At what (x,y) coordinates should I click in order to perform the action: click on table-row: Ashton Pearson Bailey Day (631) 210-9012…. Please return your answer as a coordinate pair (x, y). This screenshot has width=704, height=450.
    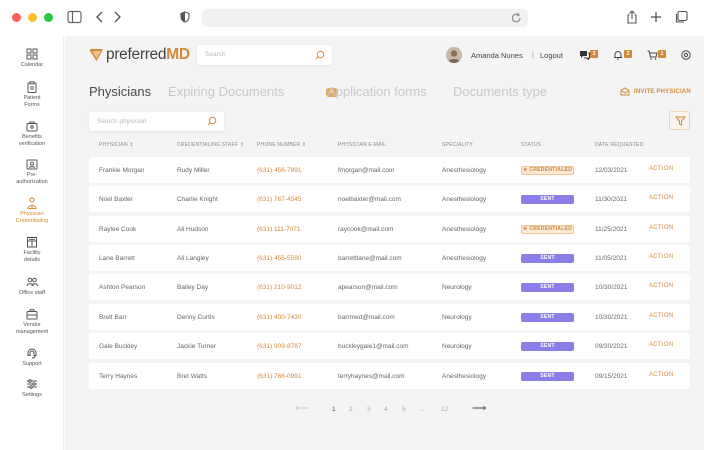
    Looking at the image, I should click on (389, 287).